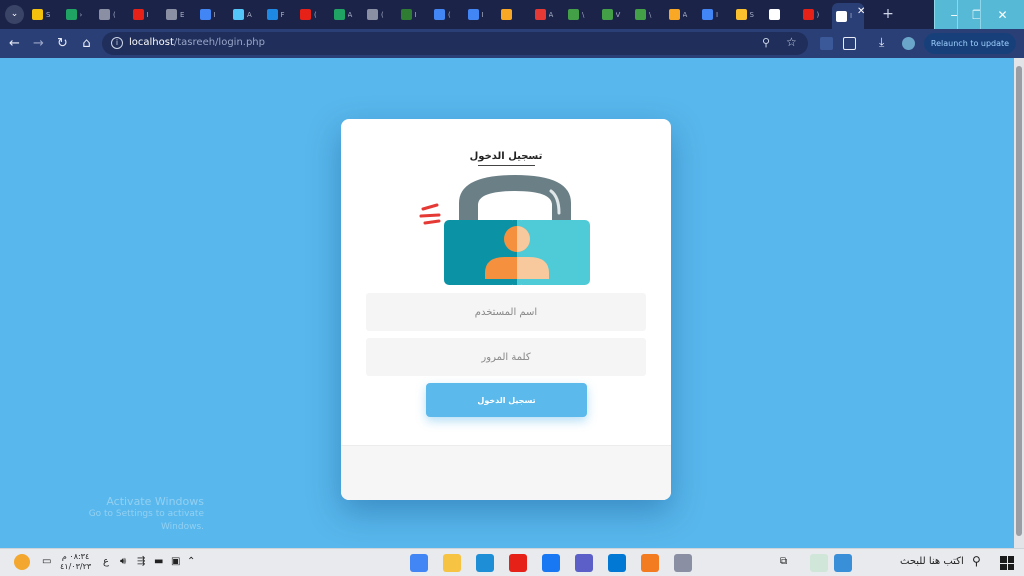 Image resolution: width=1024 pixels, height=576 pixels. Describe the element at coordinates (175, 561) in the screenshot. I see `meet-now-icon: ▣` at that location.